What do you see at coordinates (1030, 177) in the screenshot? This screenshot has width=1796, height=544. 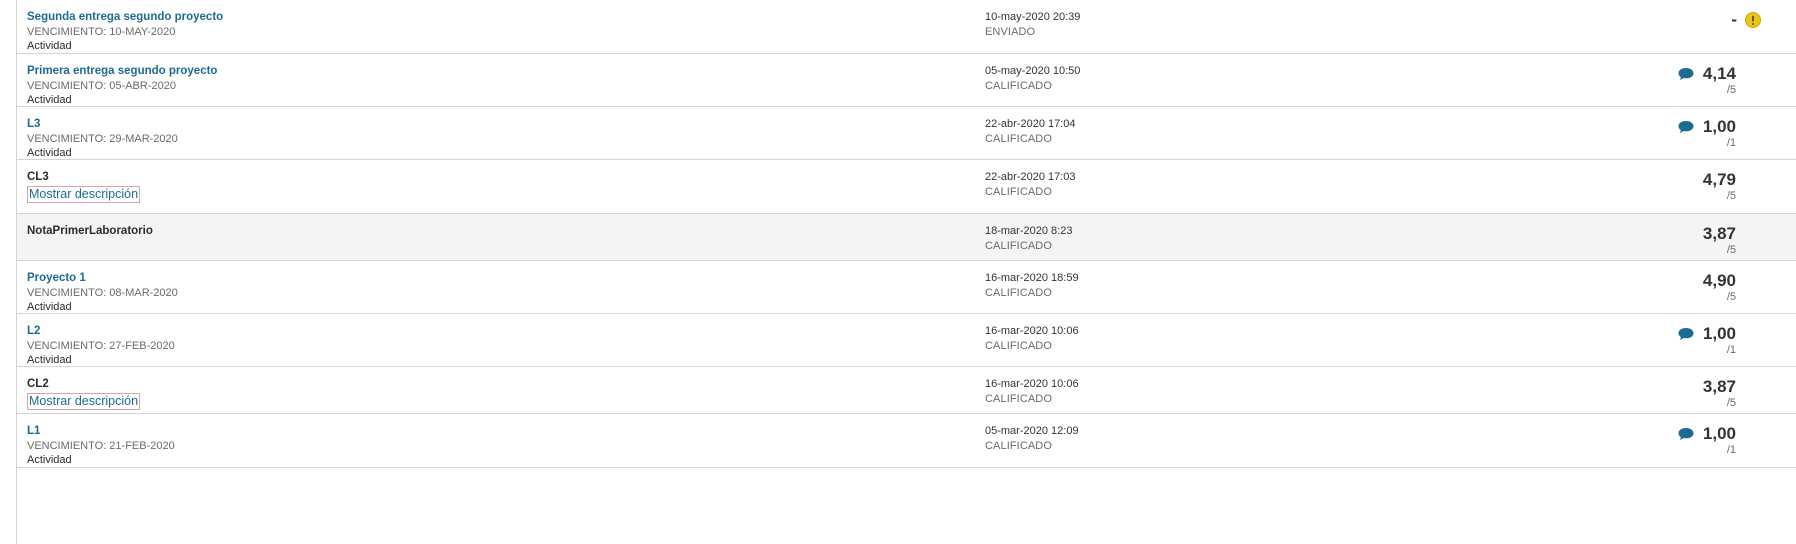 I see `submission-date: 22-abr-2020 17:03` at bounding box center [1030, 177].